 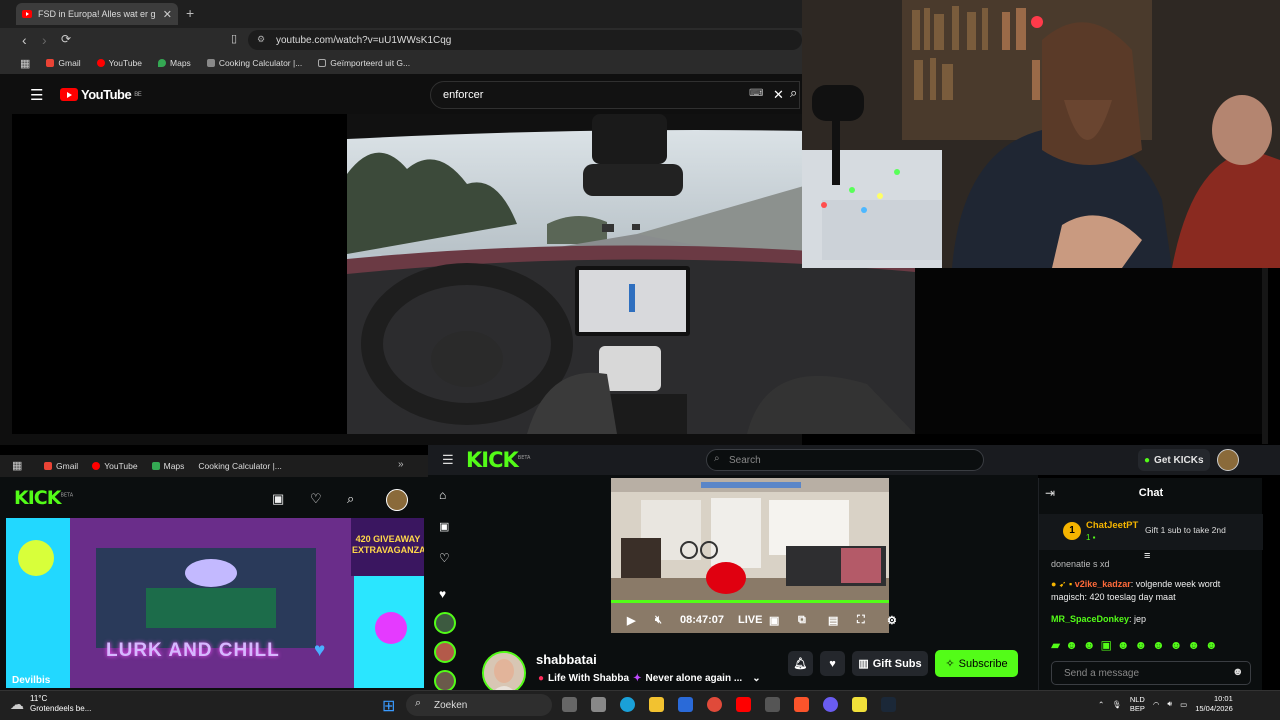 I want to click on gift-icon: ▥, so click(x=863, y=664).